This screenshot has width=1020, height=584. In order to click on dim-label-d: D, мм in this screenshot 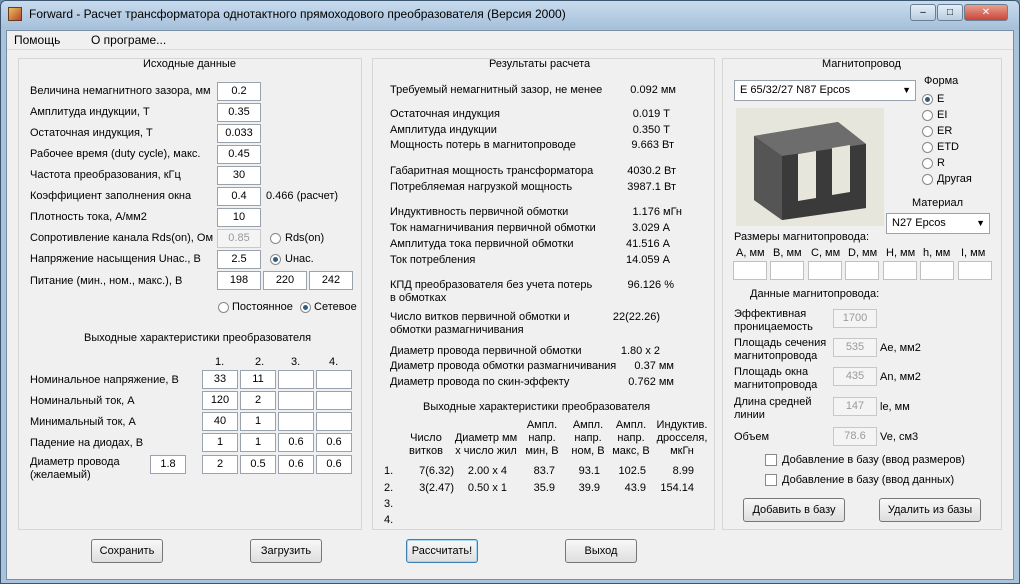, I will do `click(863, 253)`.